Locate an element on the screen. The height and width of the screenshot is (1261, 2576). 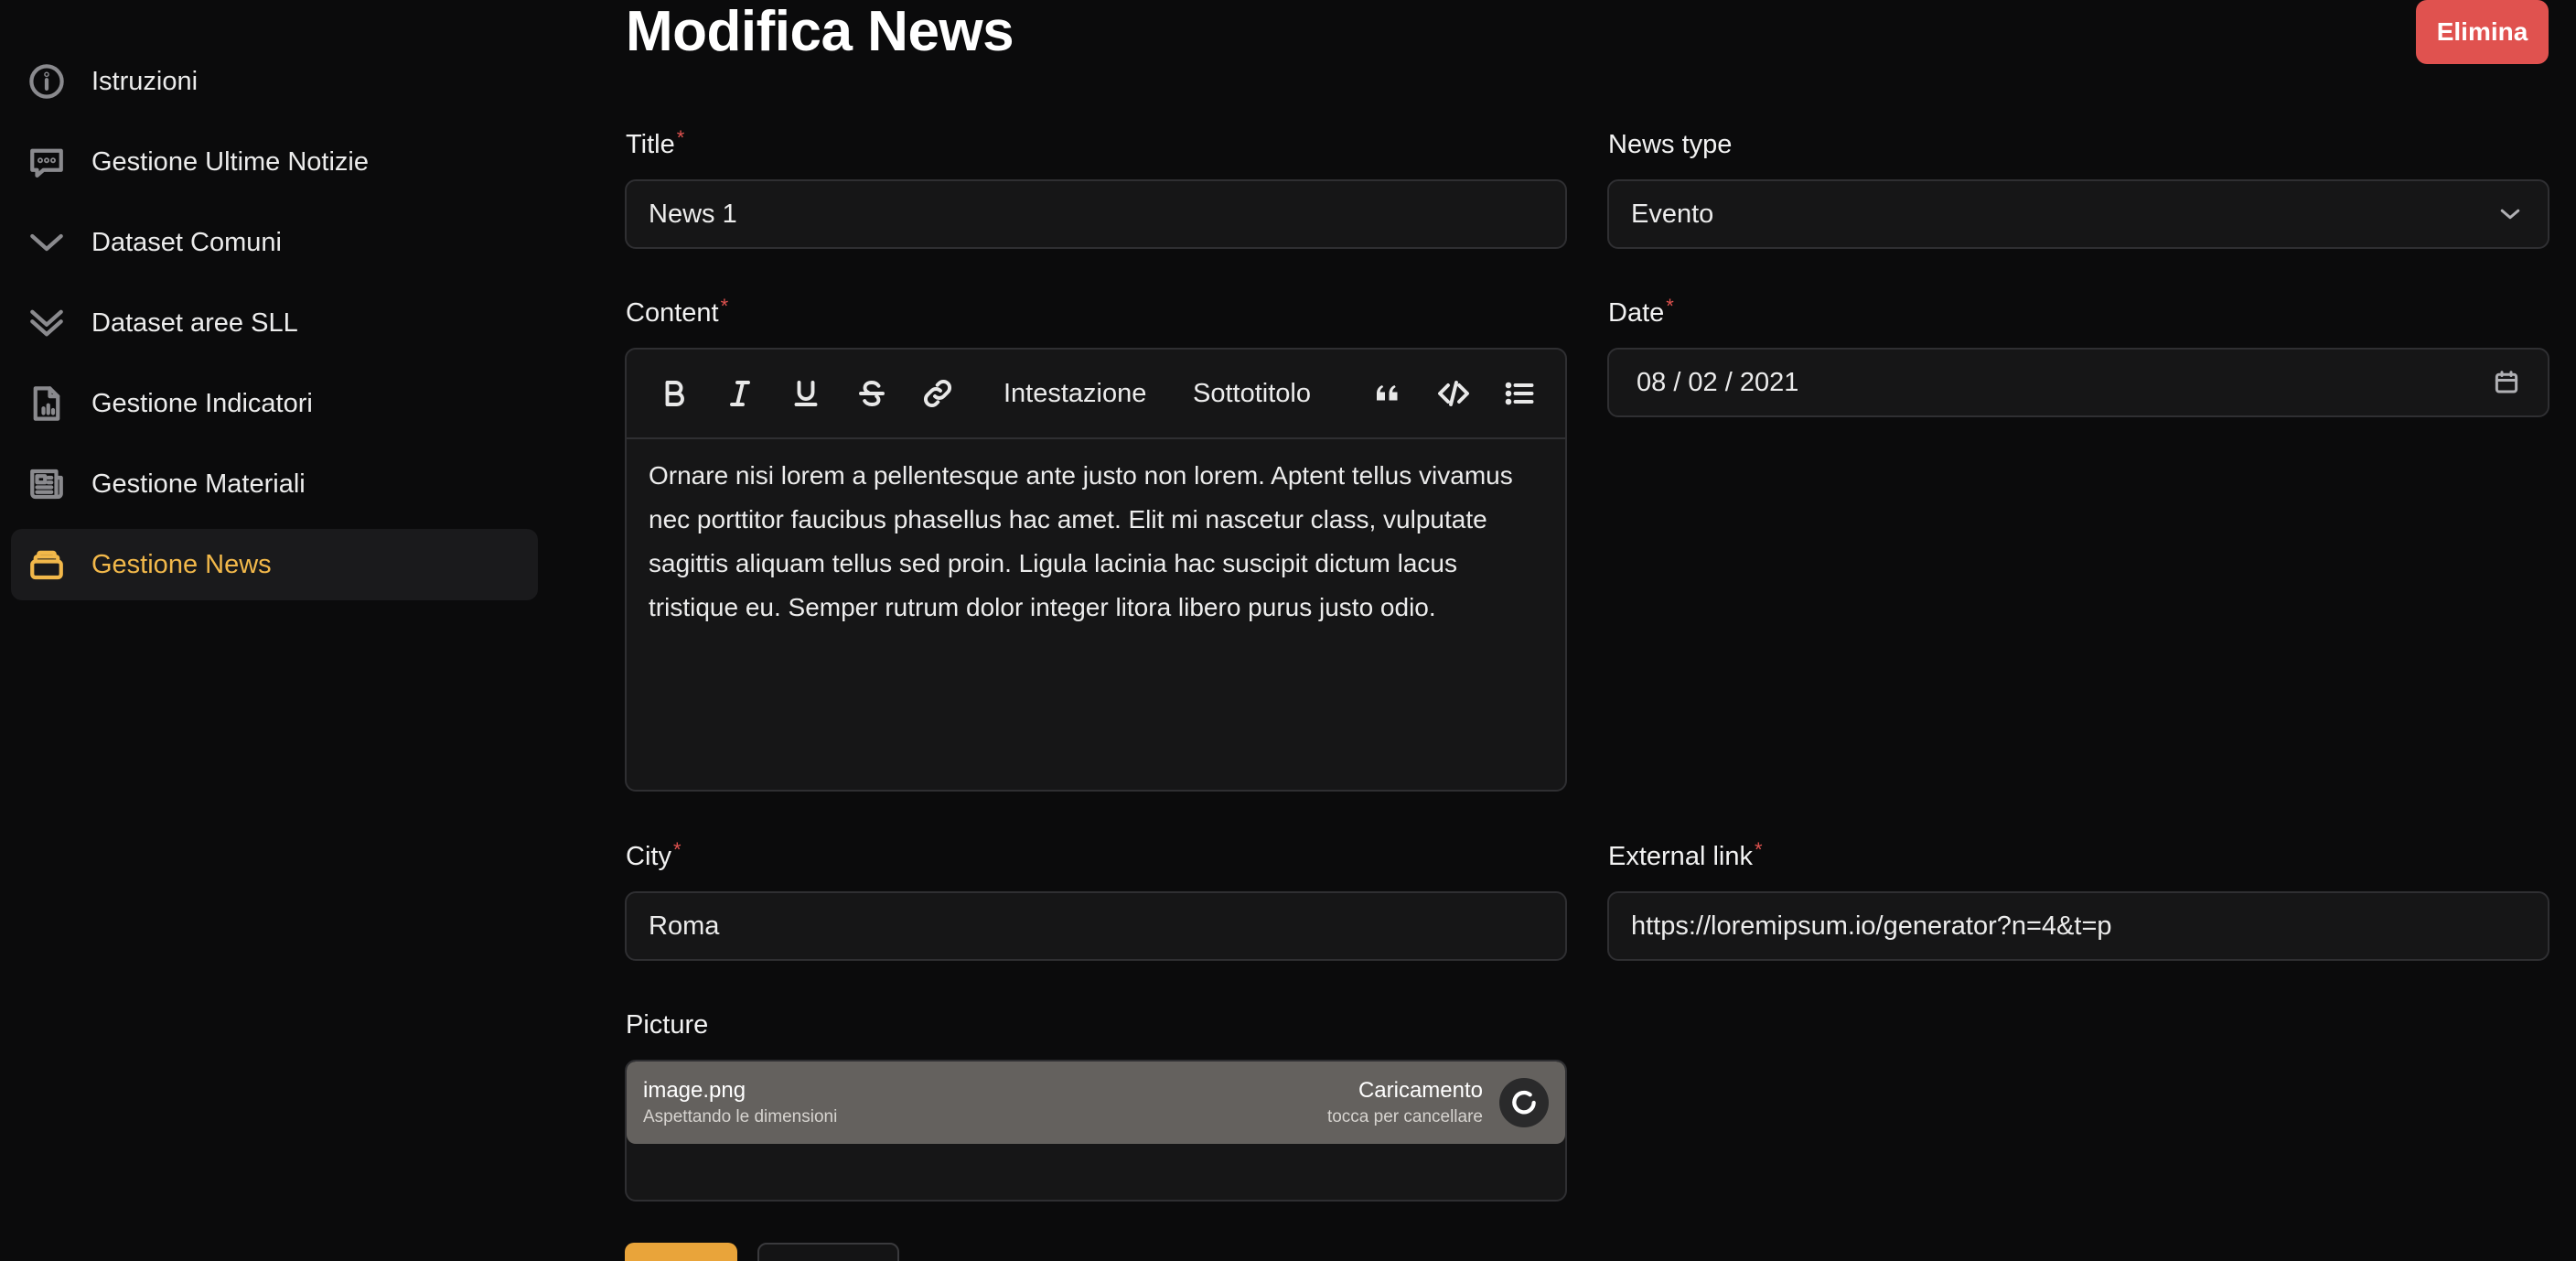
sidebar-item-label: Gestione Materiali is located at coordinates (199, 484).